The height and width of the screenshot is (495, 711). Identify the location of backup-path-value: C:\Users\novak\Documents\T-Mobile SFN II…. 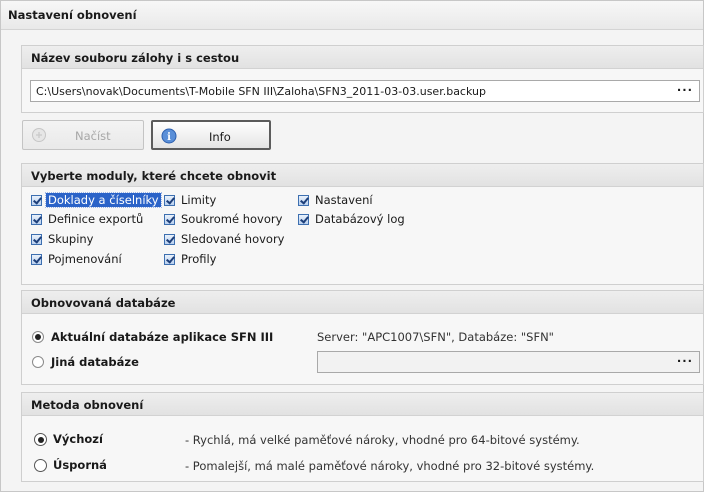
(261, 91).